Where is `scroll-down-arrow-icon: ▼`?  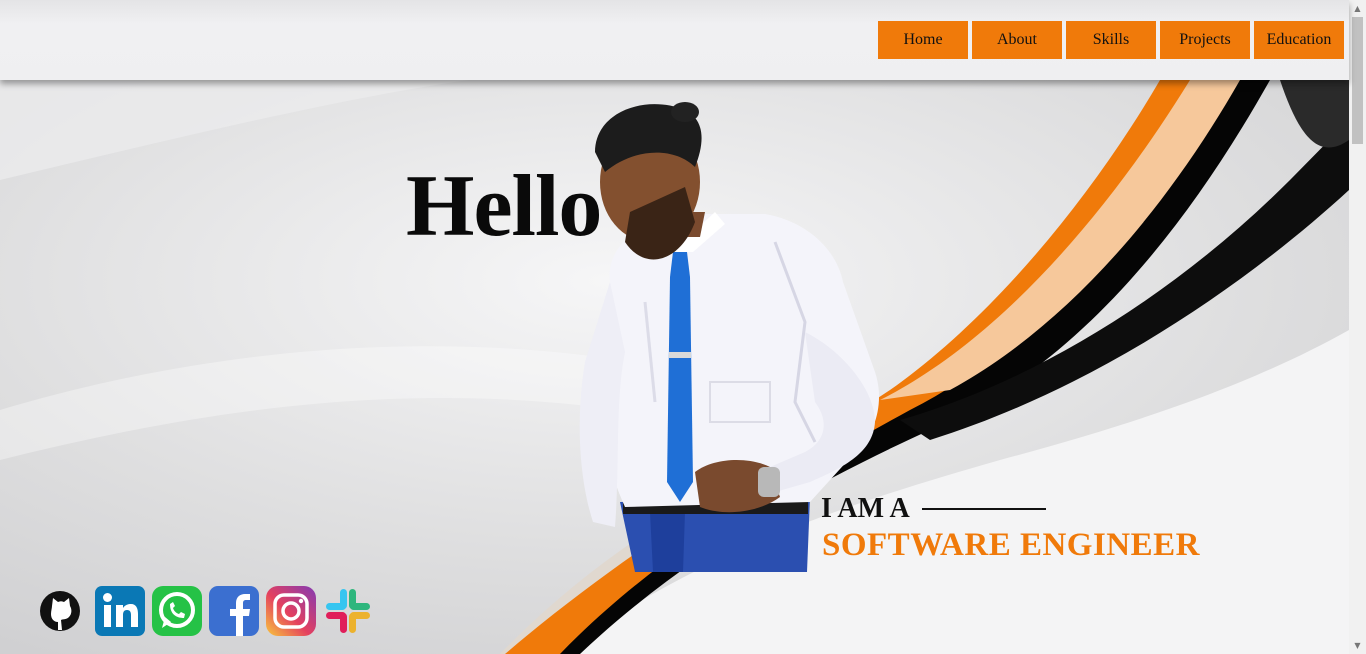
scroll-down-arrow-icon: ▼ is located at coordinates (1357, 645).